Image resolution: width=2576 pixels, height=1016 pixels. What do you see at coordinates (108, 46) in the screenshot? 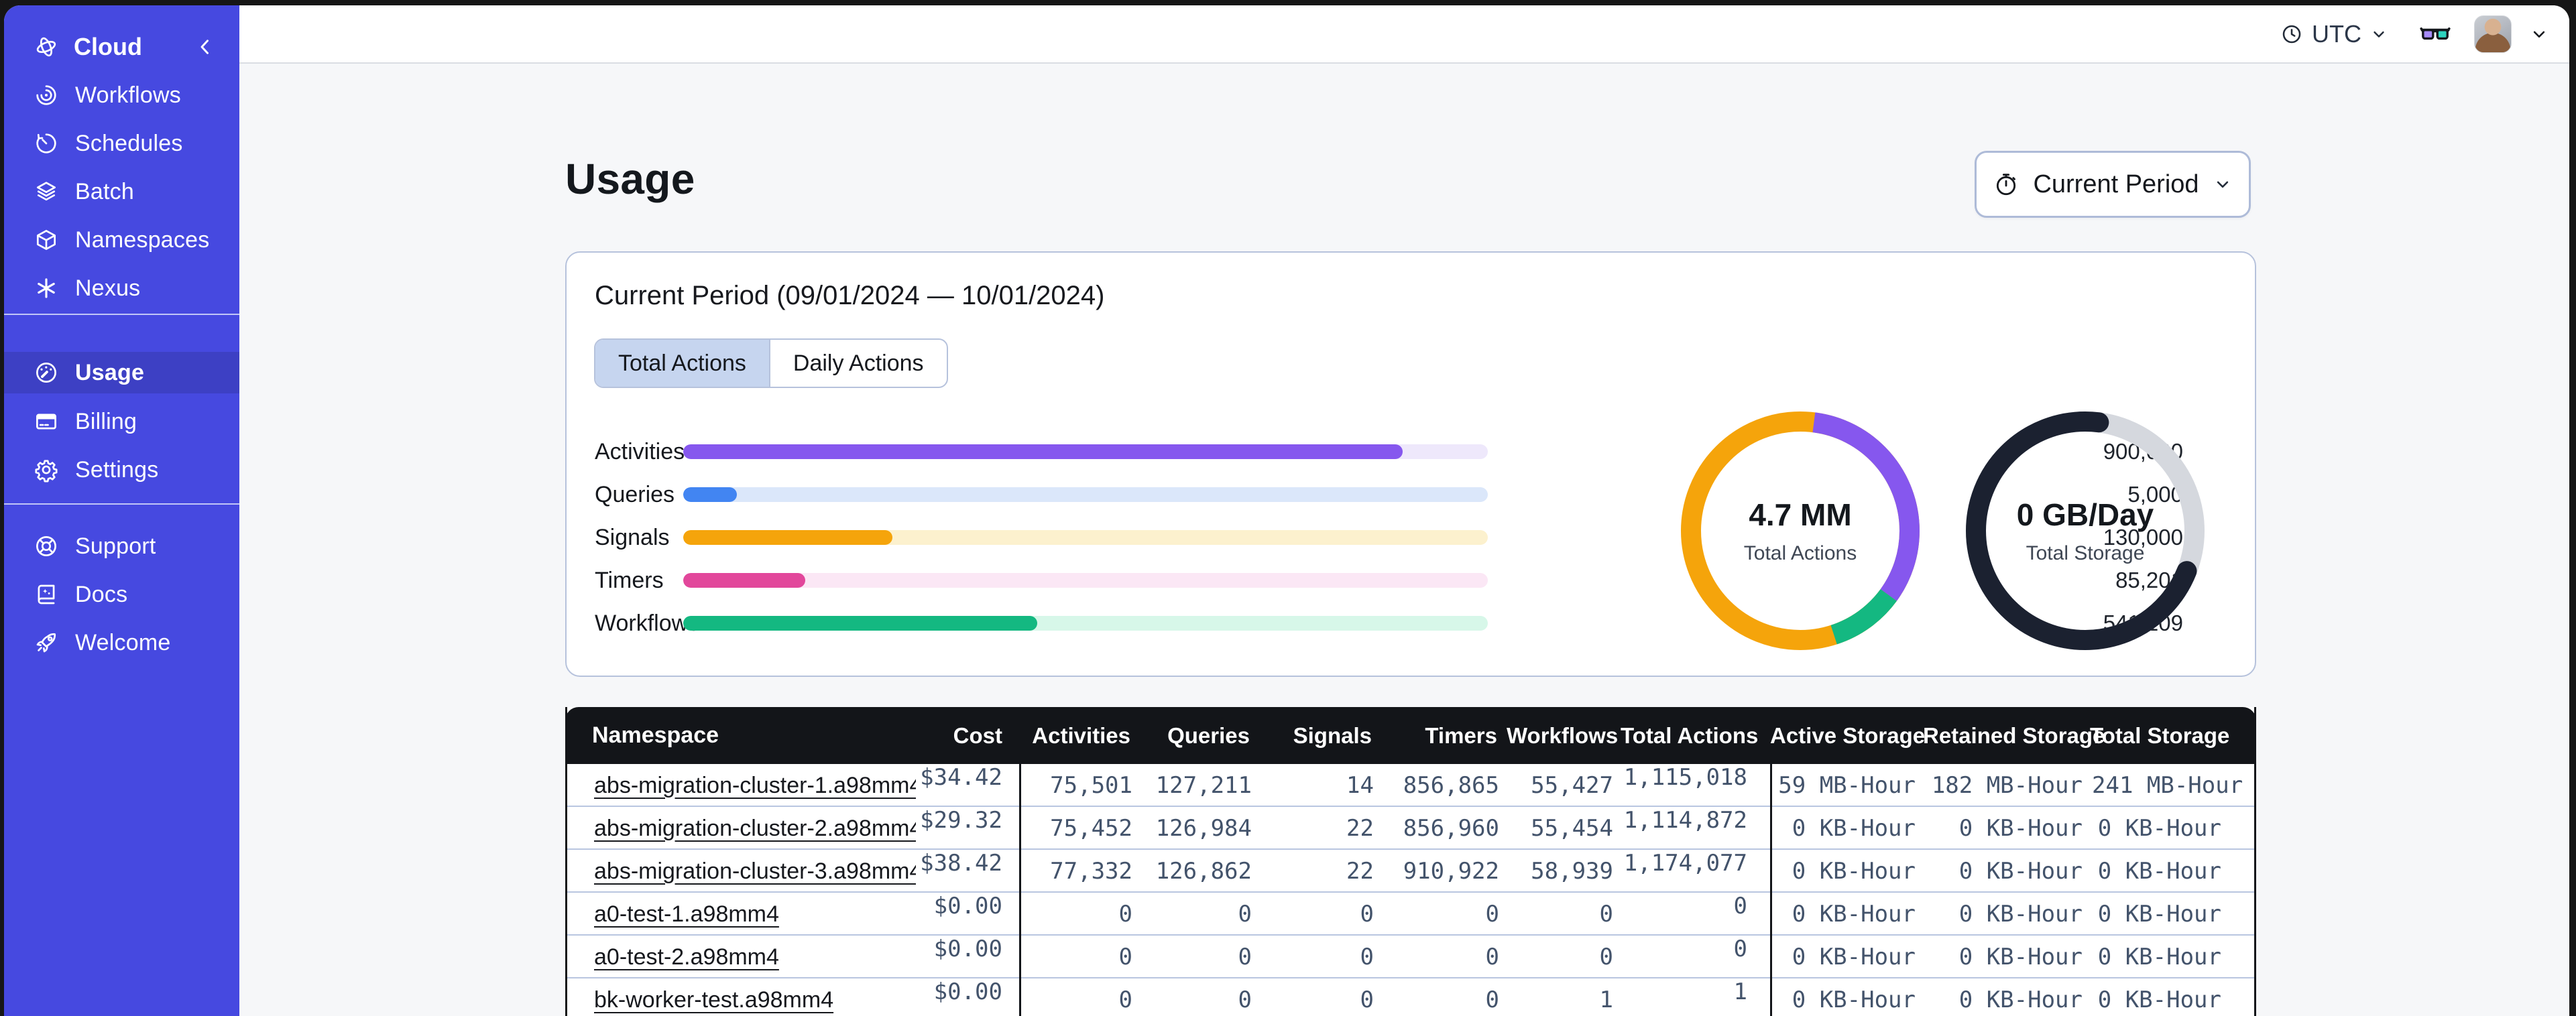
I see `brand-label: Cloud` at bounding box center [108, 46].